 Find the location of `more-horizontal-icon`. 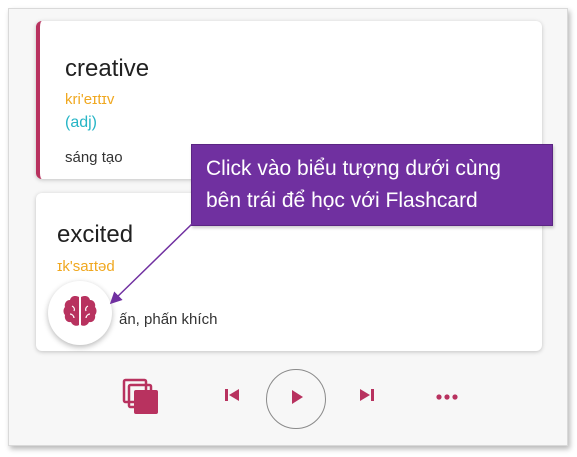

more-horizontal-icon is located at coordinates (447, 397).